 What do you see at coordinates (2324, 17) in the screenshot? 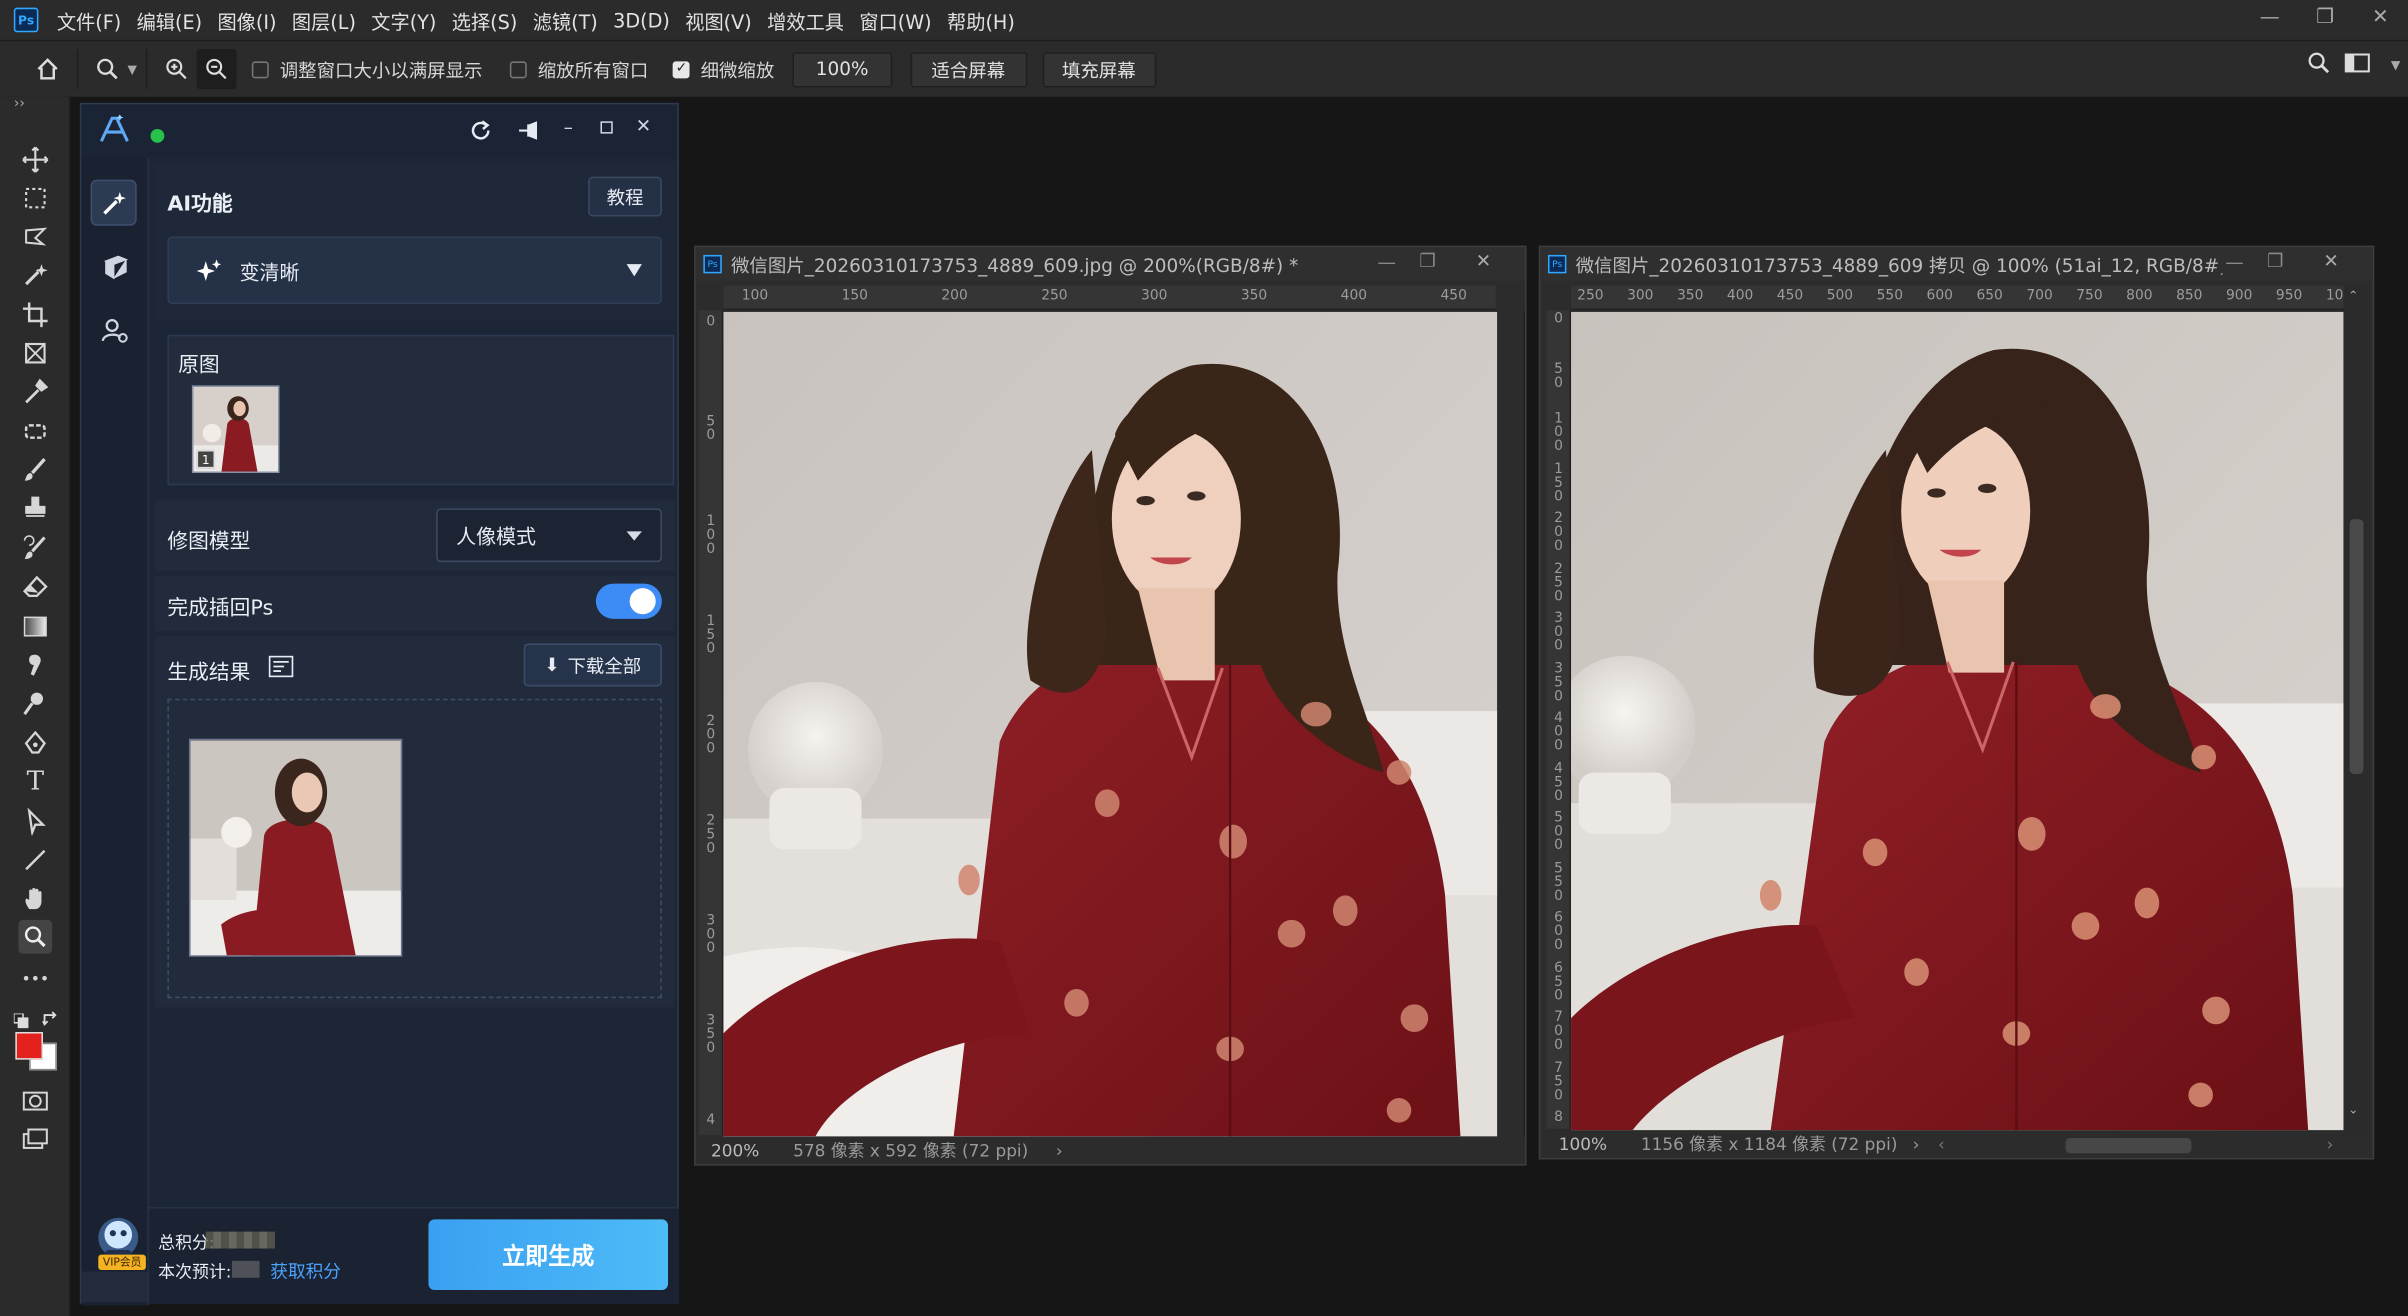
I see `maximize-icon: ❐` at bounding box center [2324, 17].